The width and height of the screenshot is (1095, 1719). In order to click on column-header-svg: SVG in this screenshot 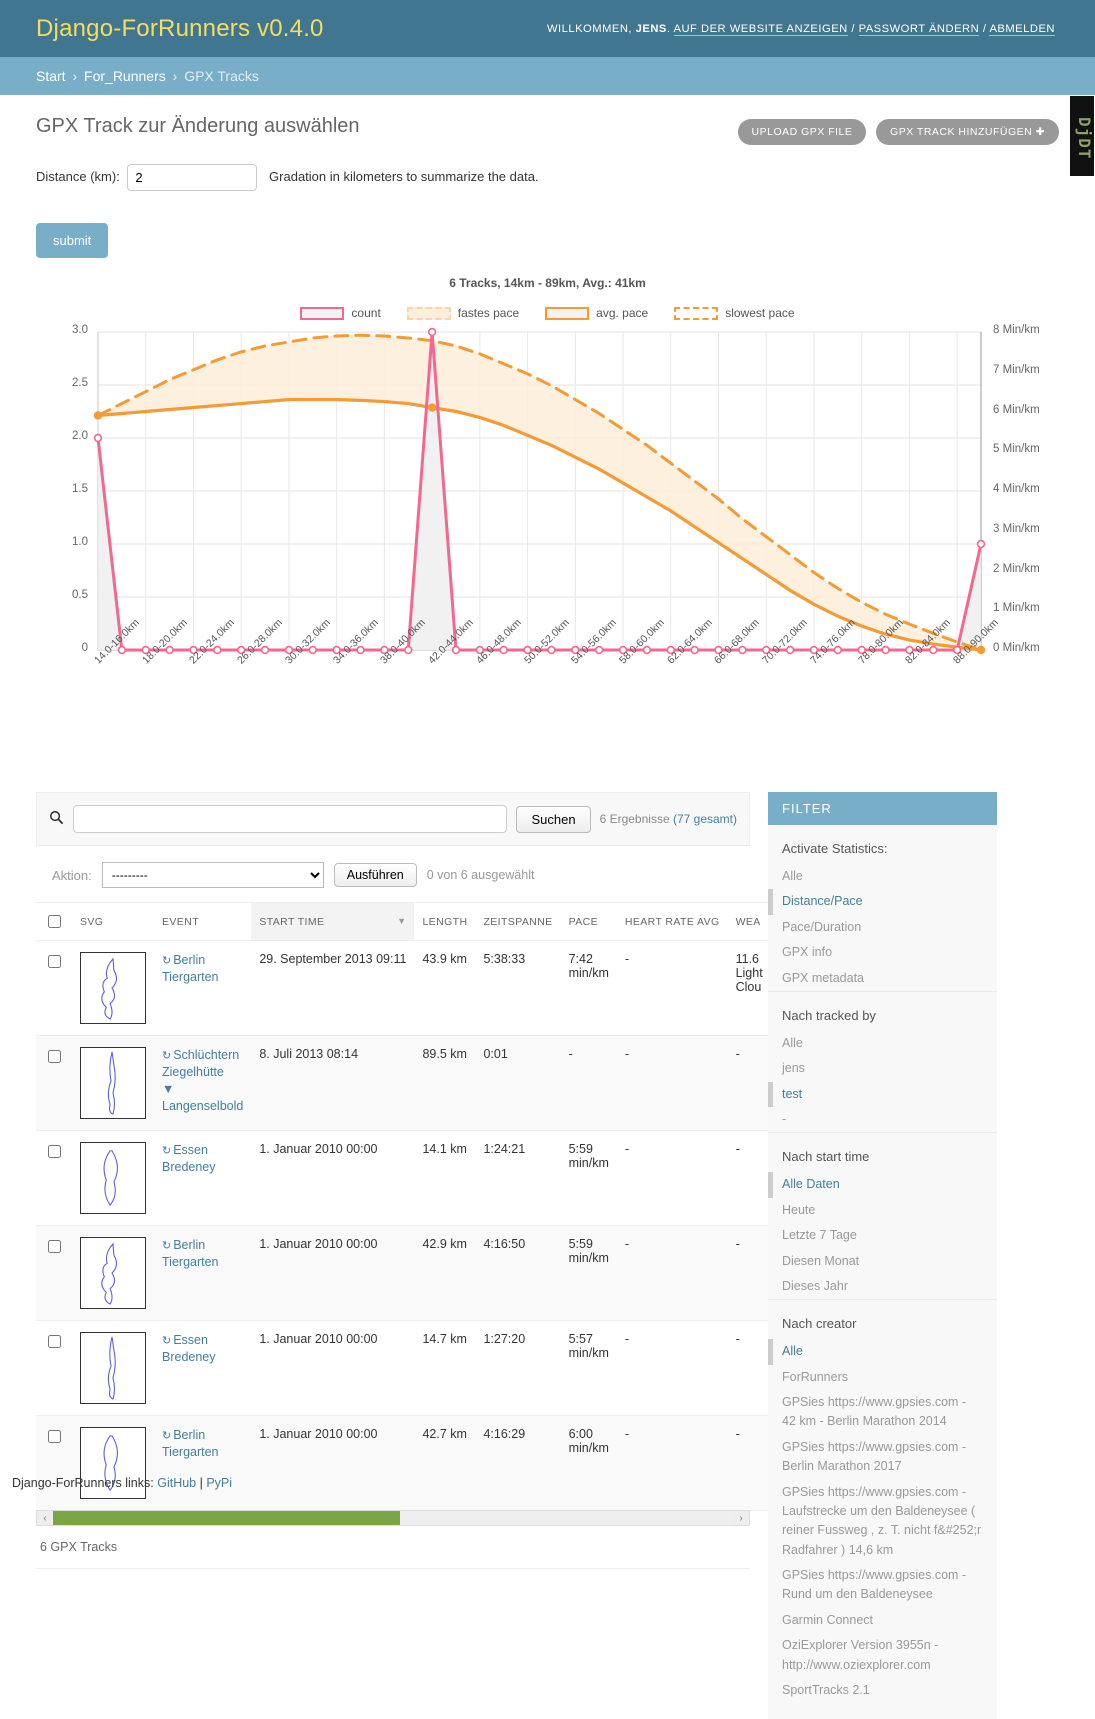, I will do `click(113, 921)`.